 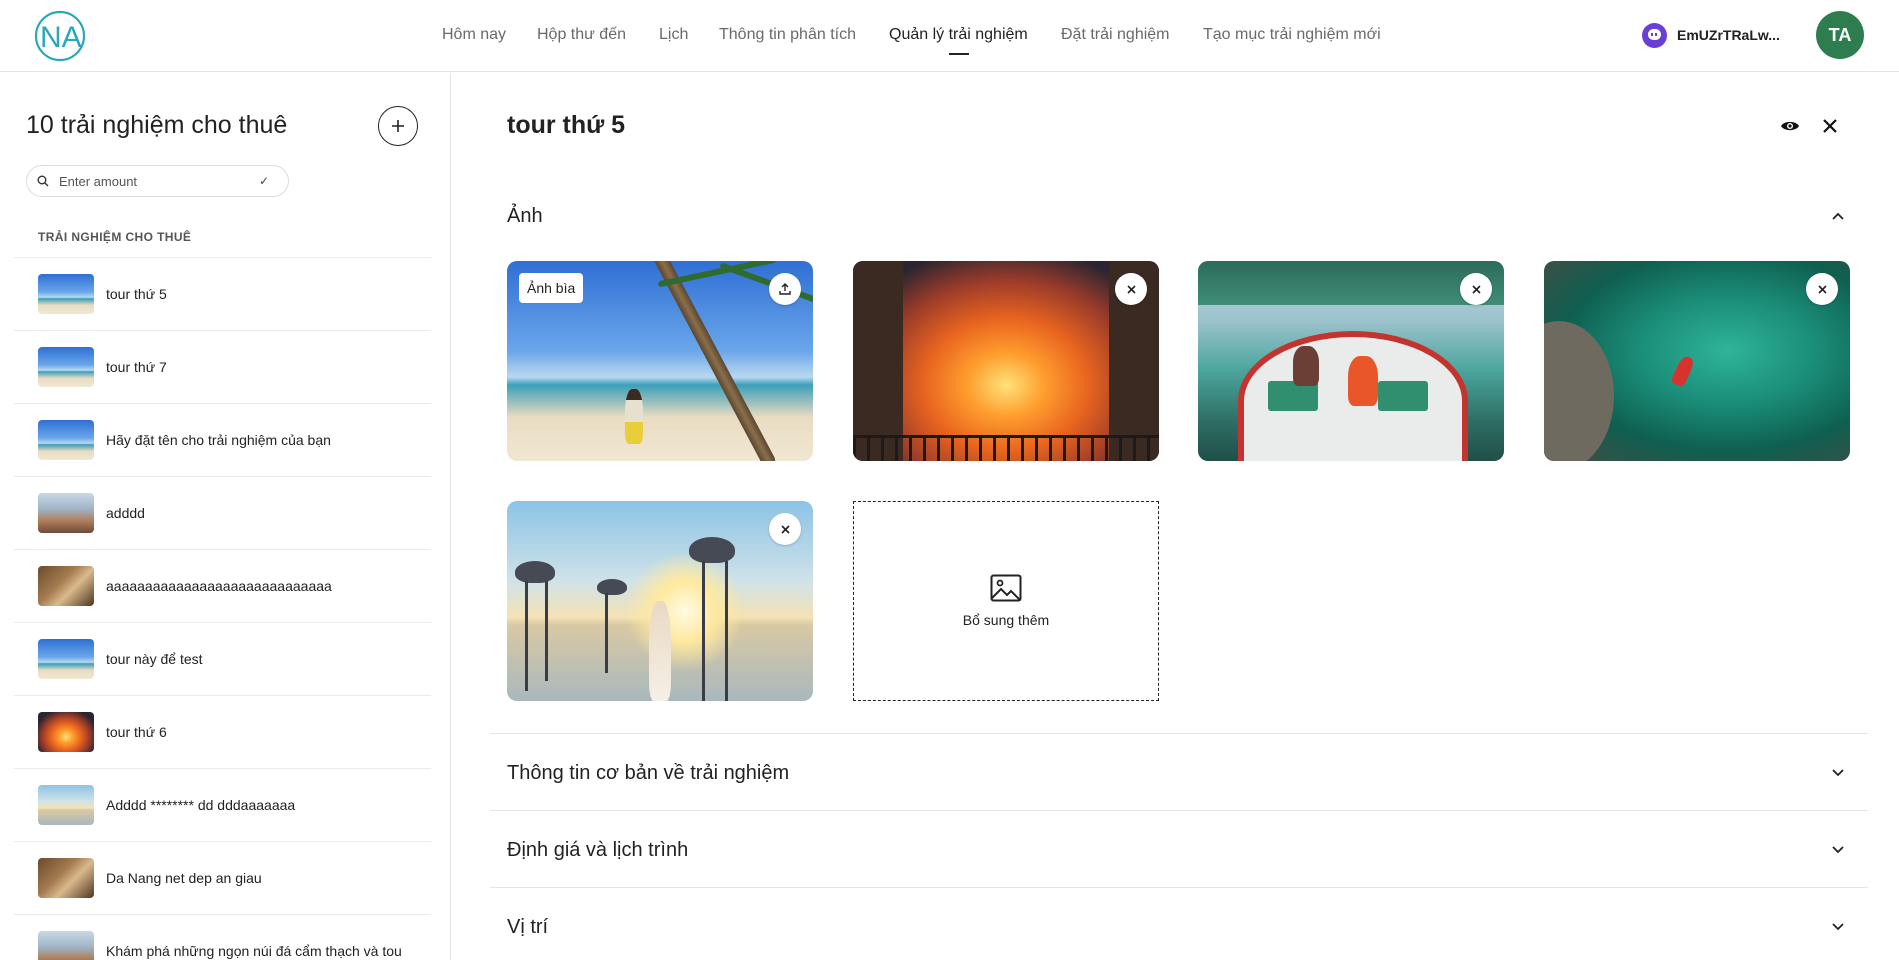 I want to click on experience-title: Hãy đặt tên cho trải nghiệm của bạn, so click(x=218, y=440).